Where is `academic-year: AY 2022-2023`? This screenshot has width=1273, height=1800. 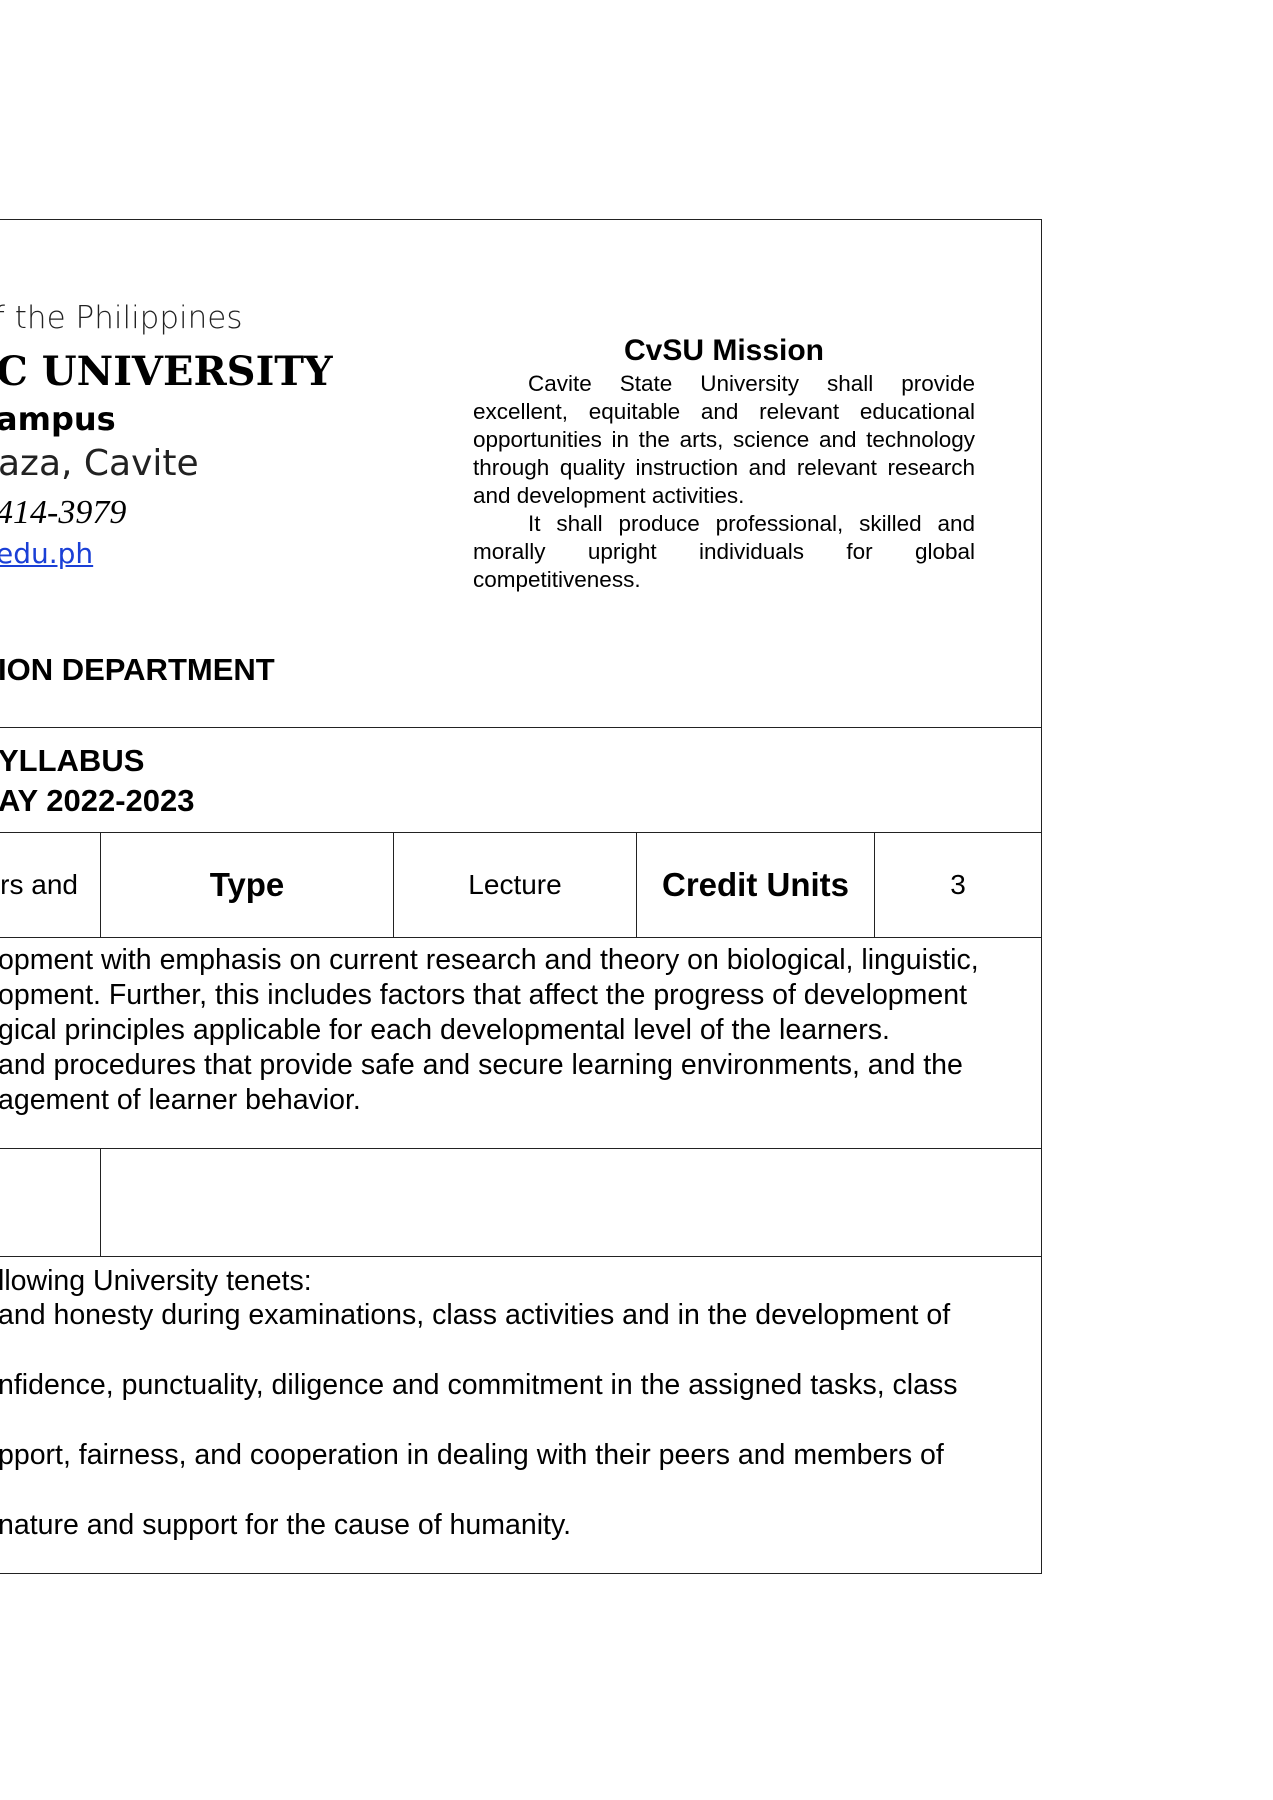
academic-year: AY 2022-2023 is located at coordinates (97, 800).